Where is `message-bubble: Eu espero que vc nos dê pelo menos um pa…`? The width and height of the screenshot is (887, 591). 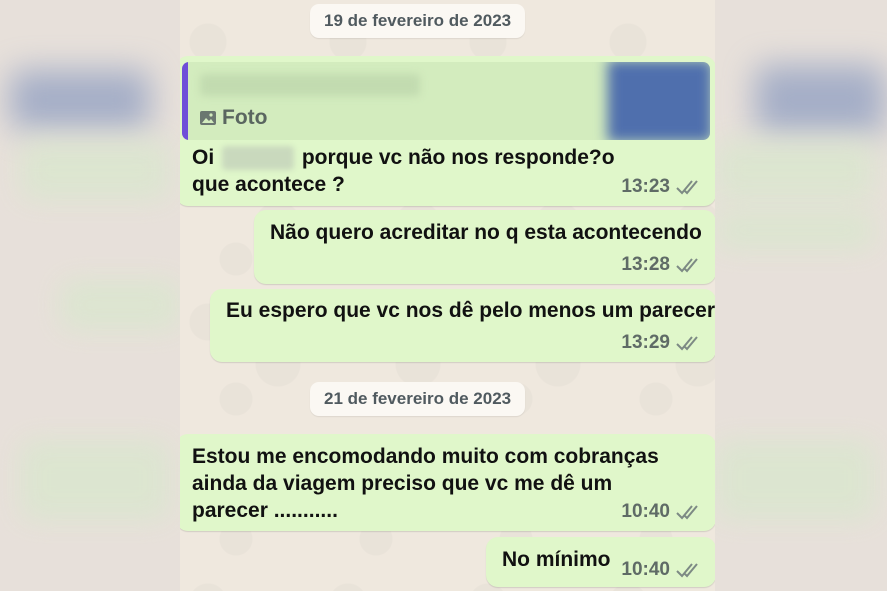 message-bubble: Eu espero que vc nos dê pelo menos um pa… is located at coordinates (462, 325).